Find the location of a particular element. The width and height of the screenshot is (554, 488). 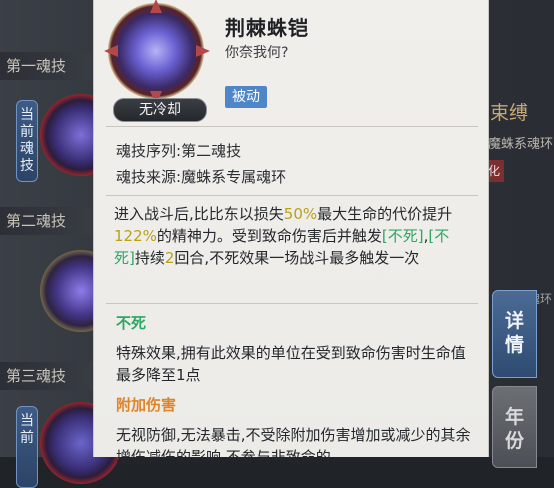

soul-skill-icon is located at coordinates (157, 52).